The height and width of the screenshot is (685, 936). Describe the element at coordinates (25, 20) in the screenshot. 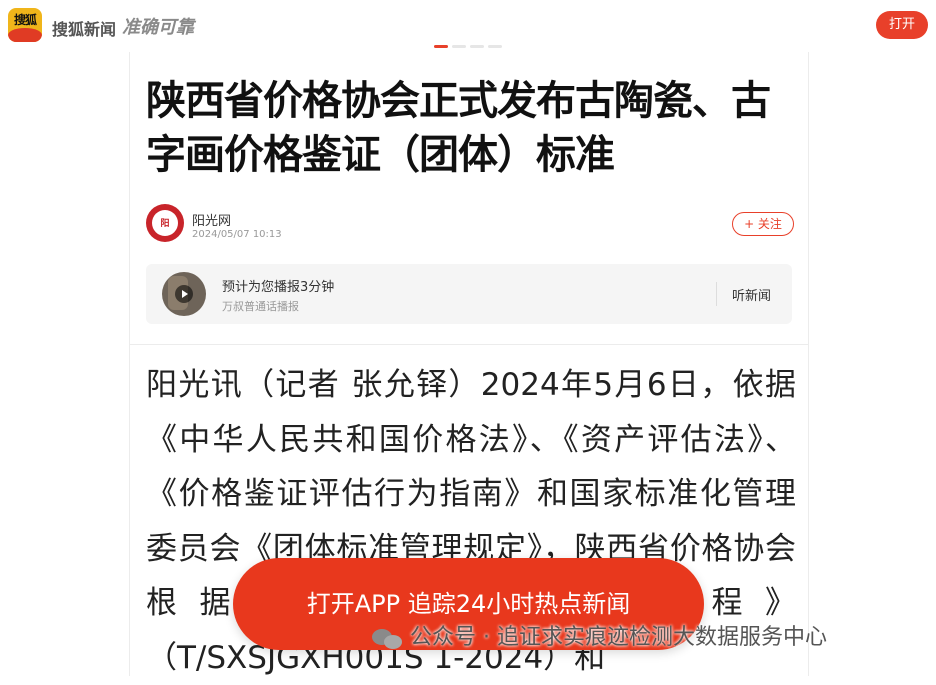

I see `logo-text: 搜狐` at that location.